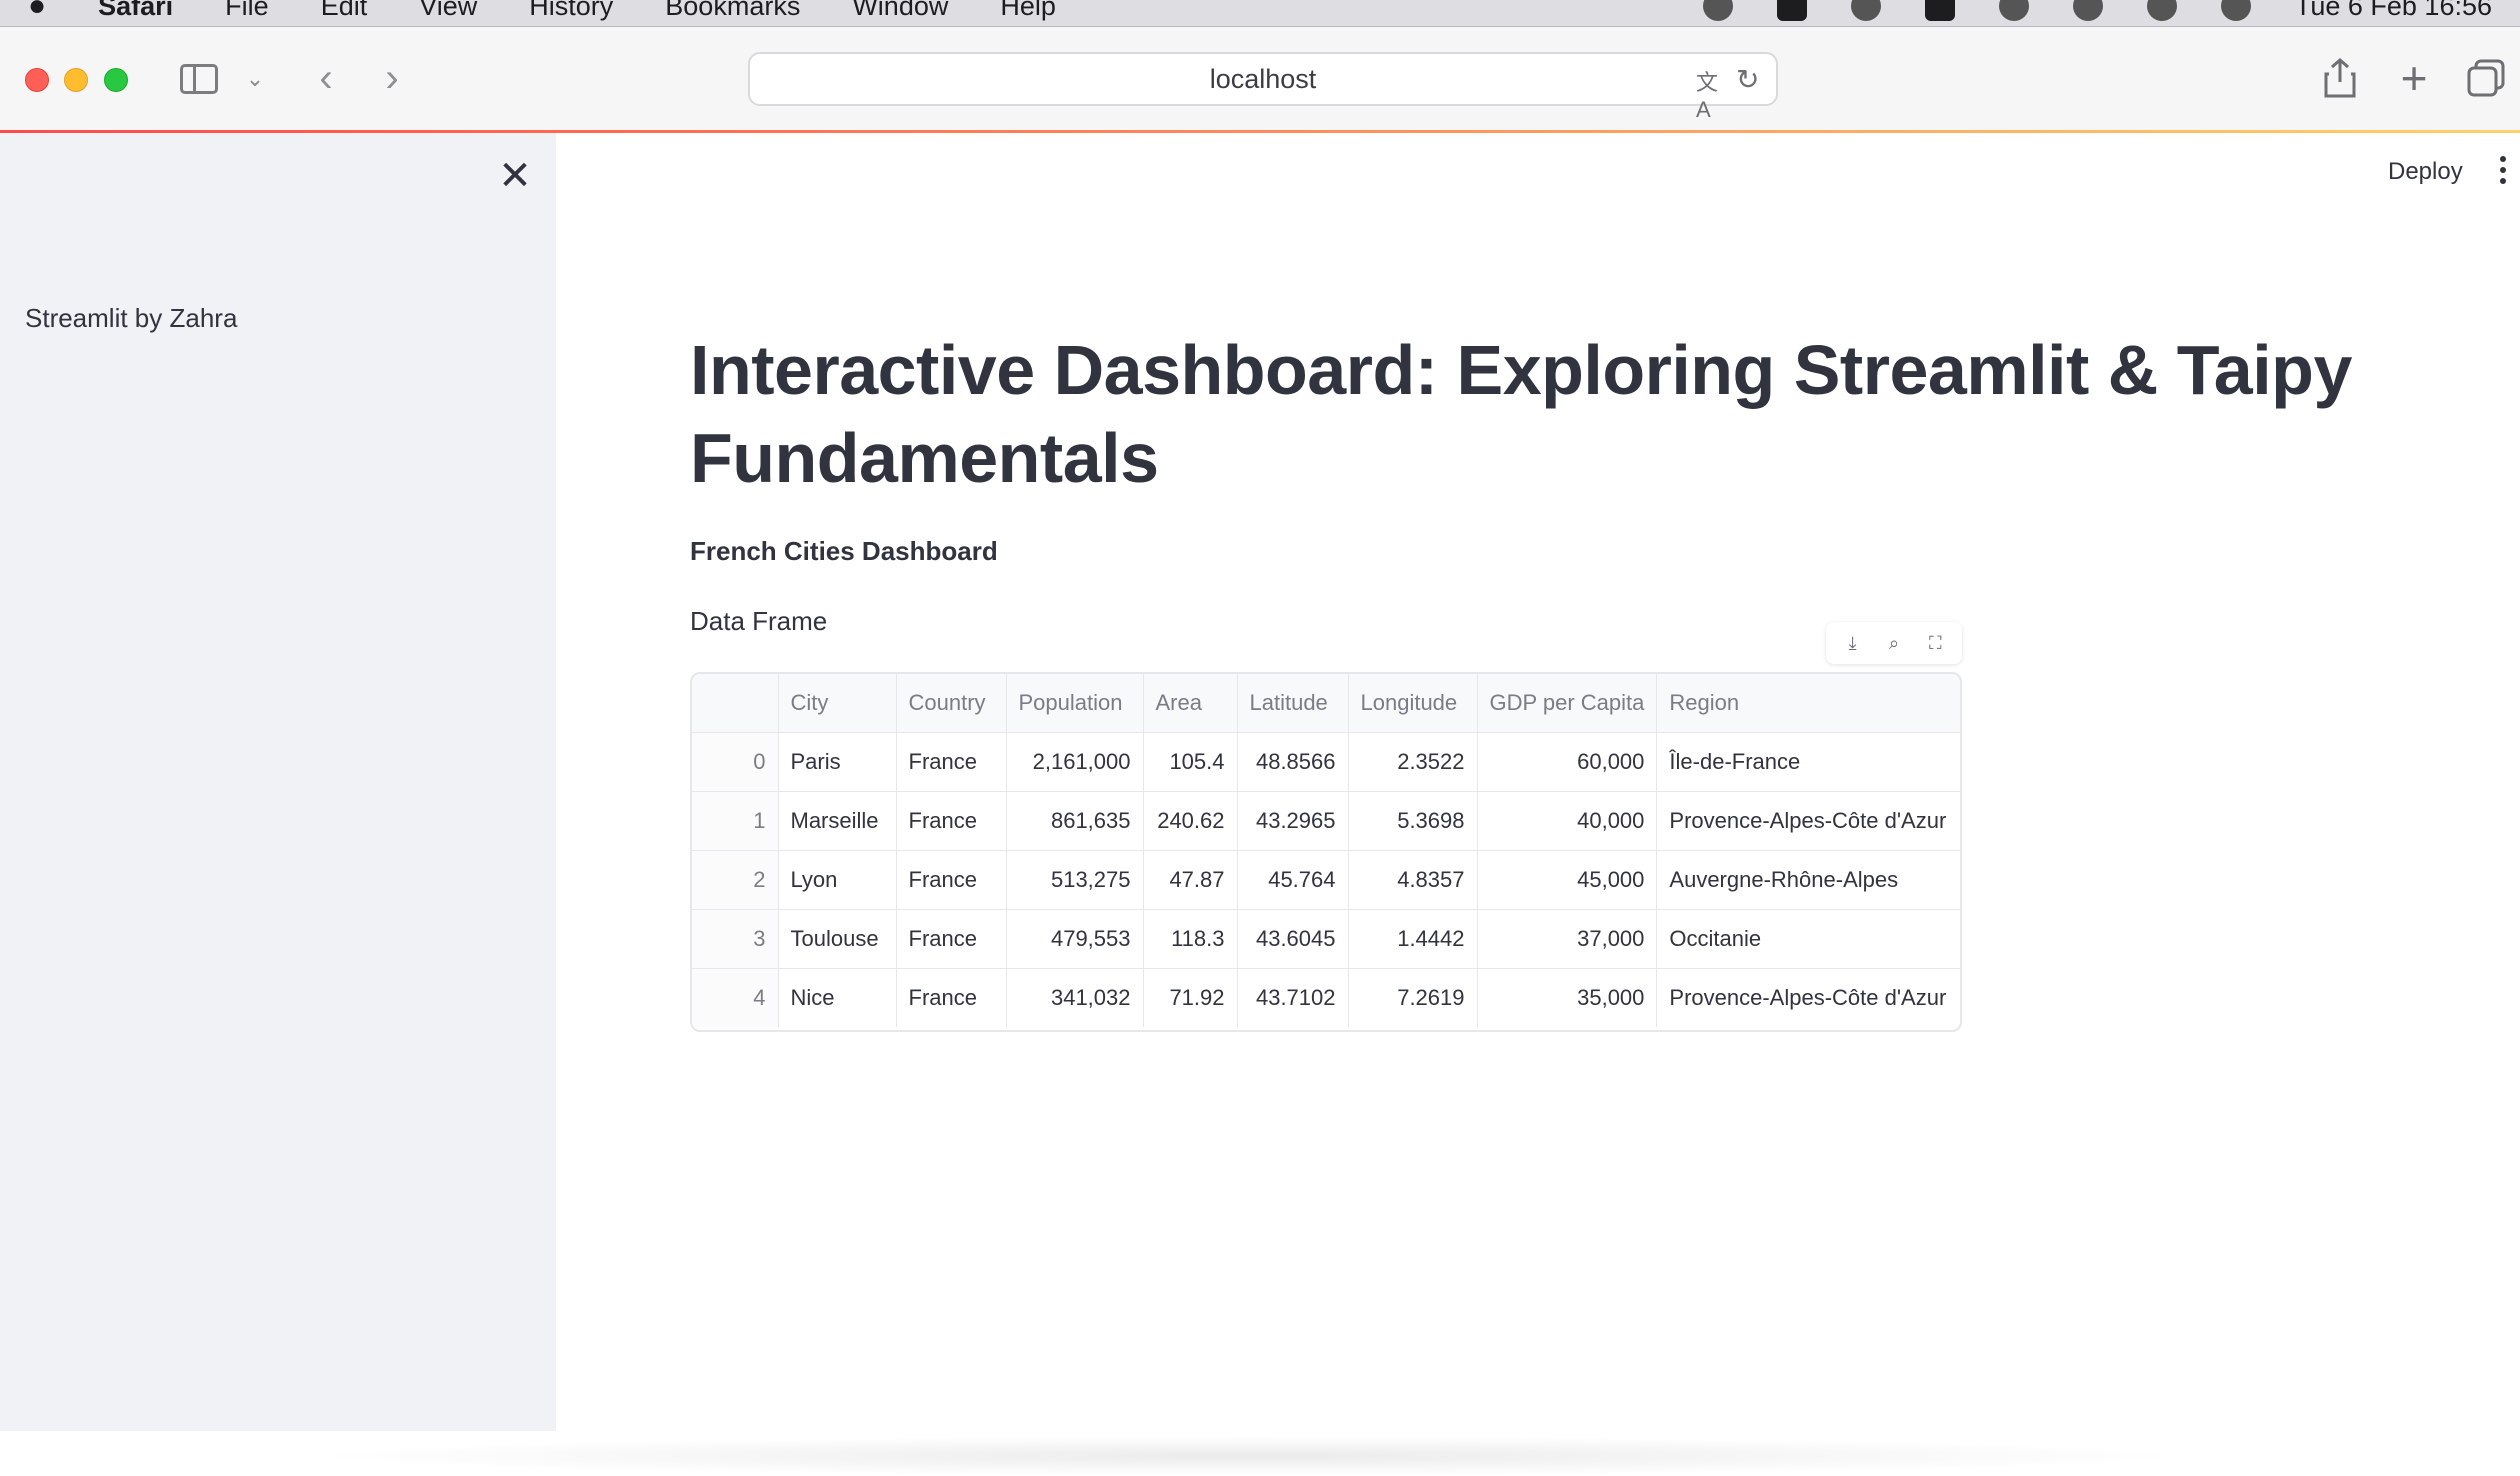 The image size is (2520, 1476). Describe the element at coordinates (1075, 703) in the screenshot. I see `column-header-population: Population` at that location.